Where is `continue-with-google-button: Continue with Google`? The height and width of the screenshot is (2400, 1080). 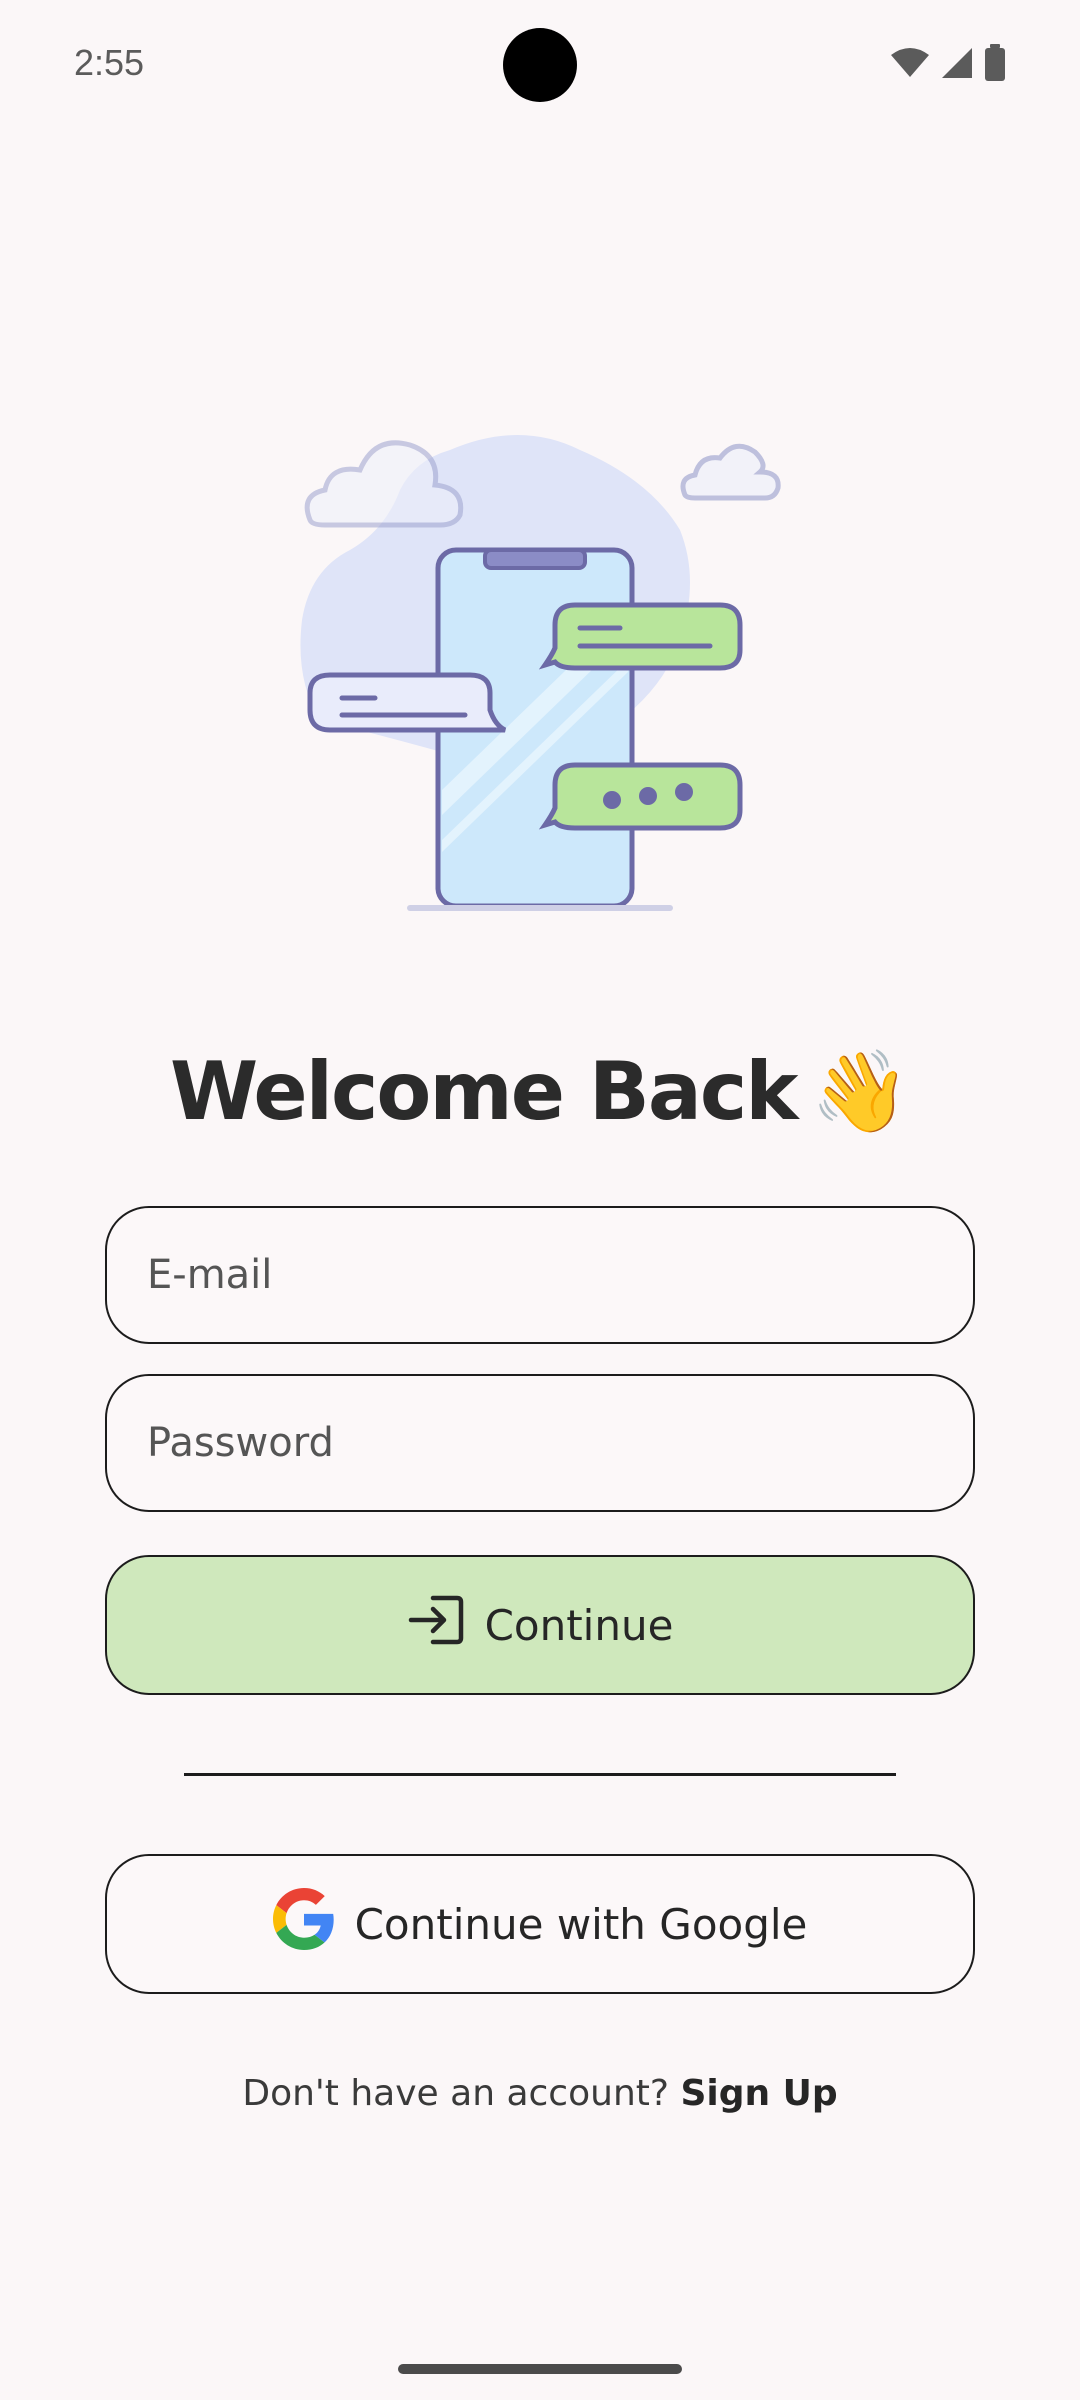
continue-with-google-button: Continue with Google is located at coordinates (540, 1924).